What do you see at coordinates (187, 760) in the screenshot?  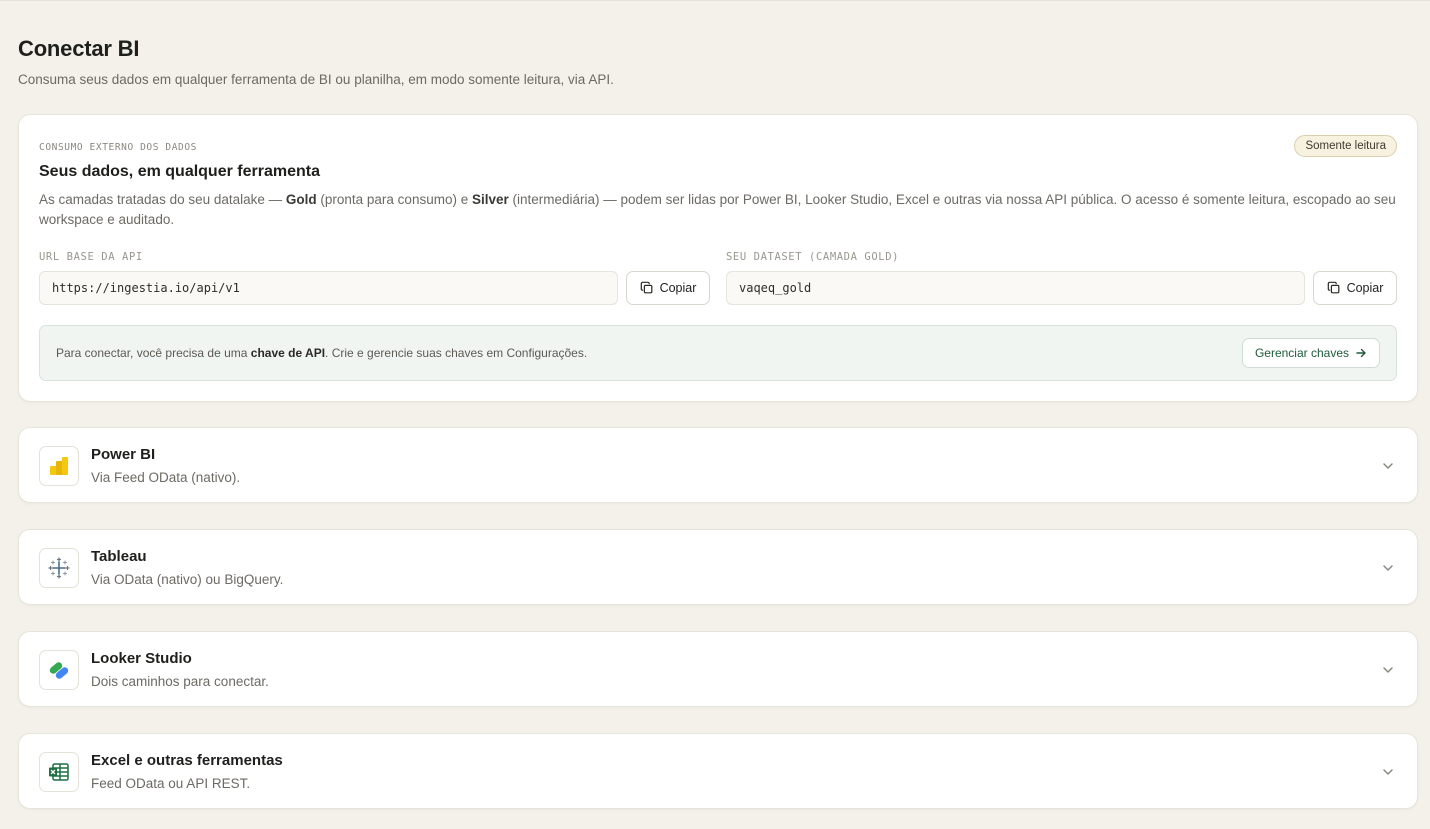 I see `tool-name: Excel e outras ferramentas` at bounding box center [187, 760].